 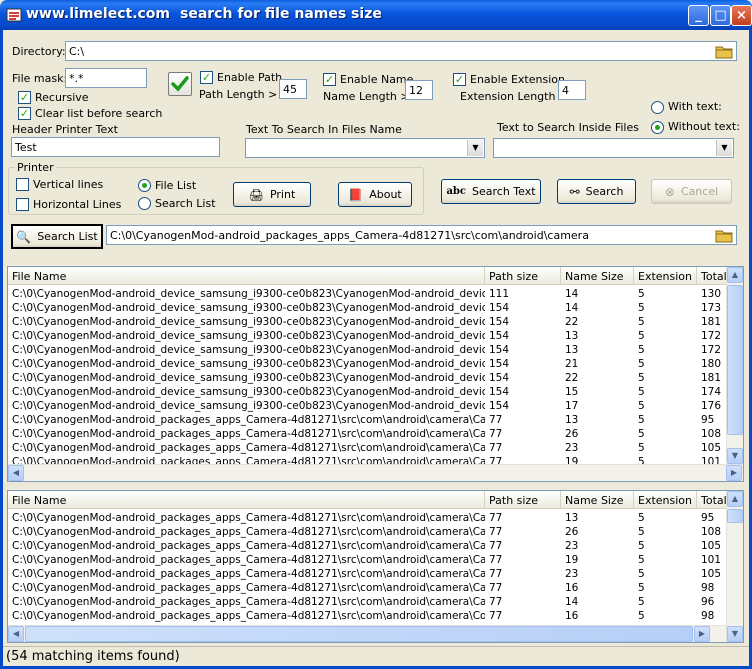 What do you see at coordinates (365, 148) in the screenshot?
I see `text-search-name-combo: ▼` at bounding box center [365, 148].